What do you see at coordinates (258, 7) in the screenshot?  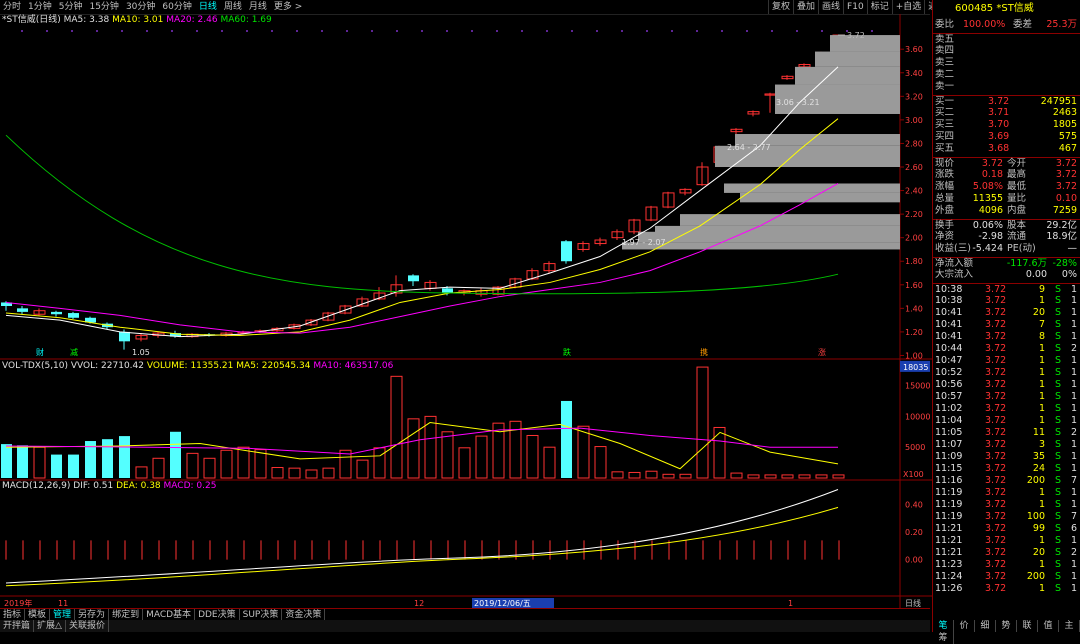 I see `period-tab-8: 月线` at bounding box center [258, 7].